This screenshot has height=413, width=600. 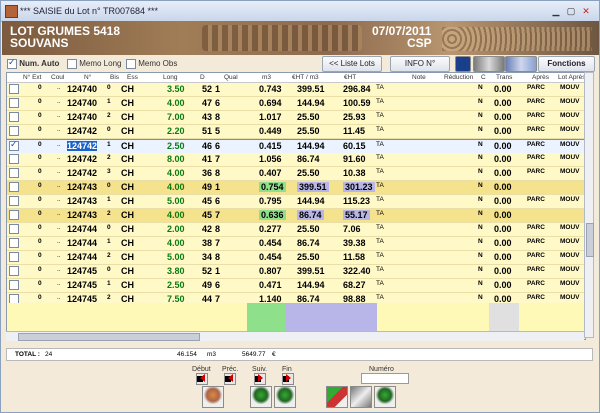 What do you see at coordinates (540, 77) in the screenshot?
I see `col-apres: Après` at bounding box center [540, 77].